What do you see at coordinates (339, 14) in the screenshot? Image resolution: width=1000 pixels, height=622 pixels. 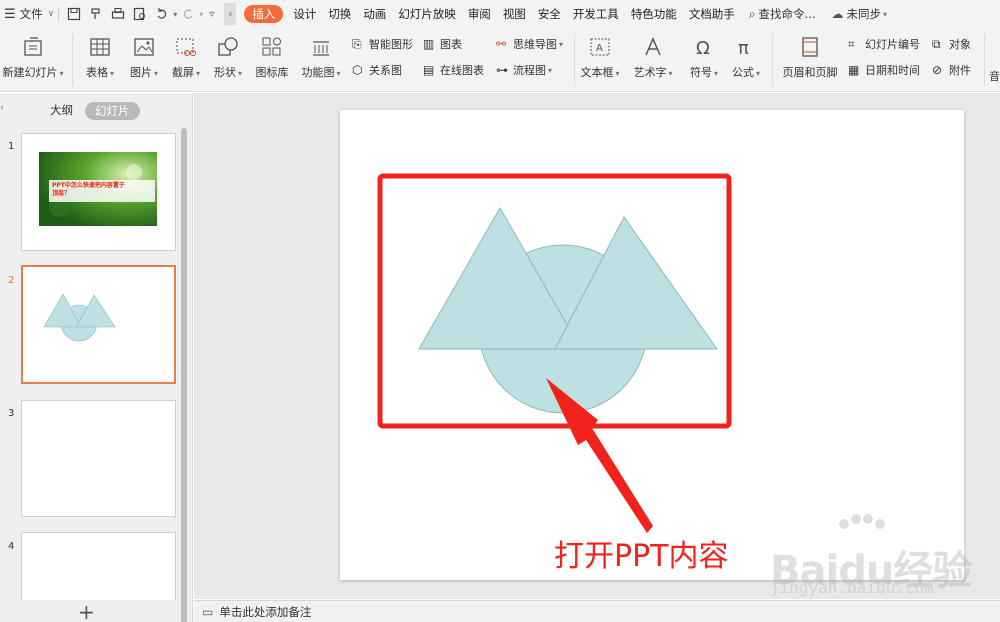 I see `tab-transitions: 切换` at bounding box center [339, 14].